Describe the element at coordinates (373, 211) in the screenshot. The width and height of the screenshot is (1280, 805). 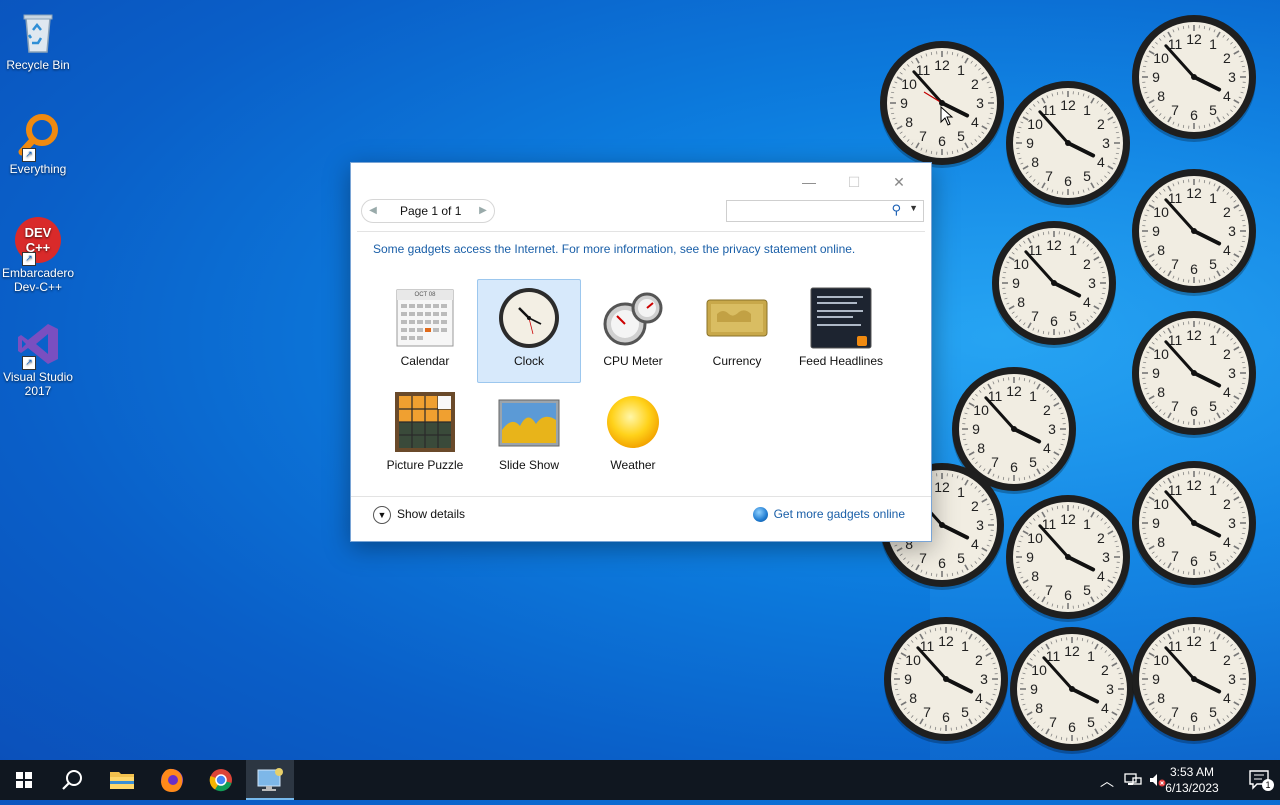
I see `previous-page-icon: ◀` at that location.